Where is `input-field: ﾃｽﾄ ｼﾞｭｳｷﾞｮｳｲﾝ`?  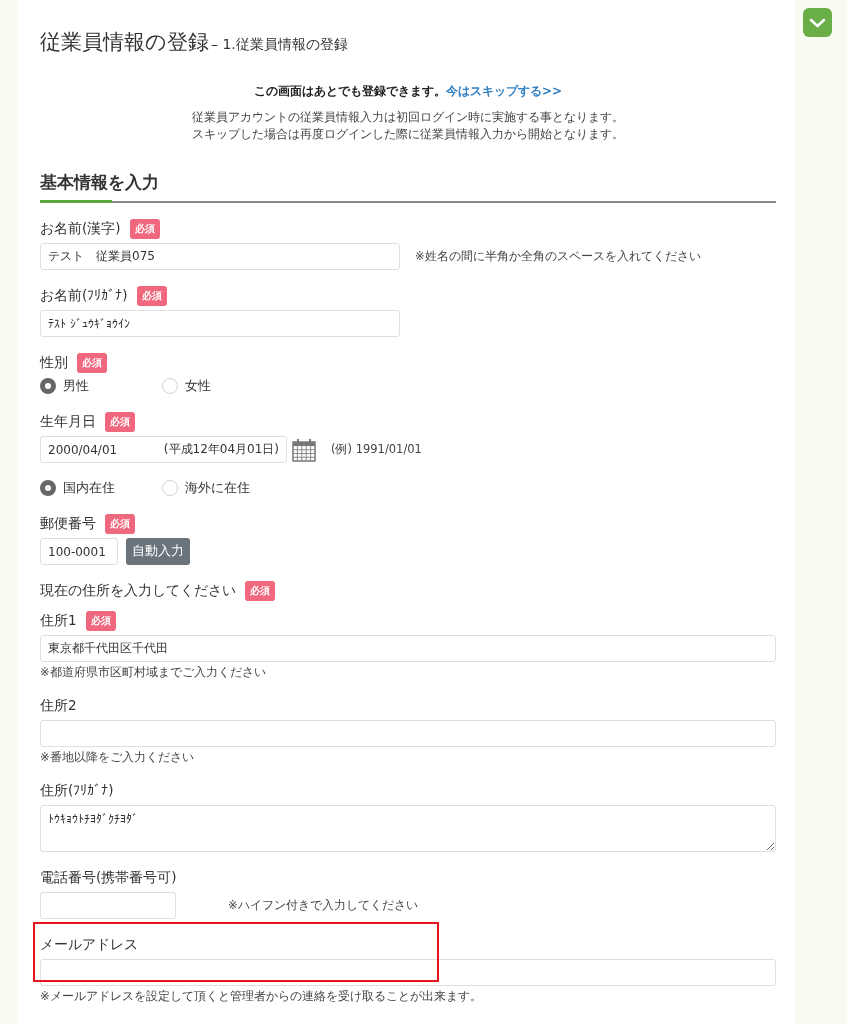
input-field: ﾃｽﾄ ｼﾞｭｳｷﾞｮｳｲﾝ is located at coordinates (220, 323).